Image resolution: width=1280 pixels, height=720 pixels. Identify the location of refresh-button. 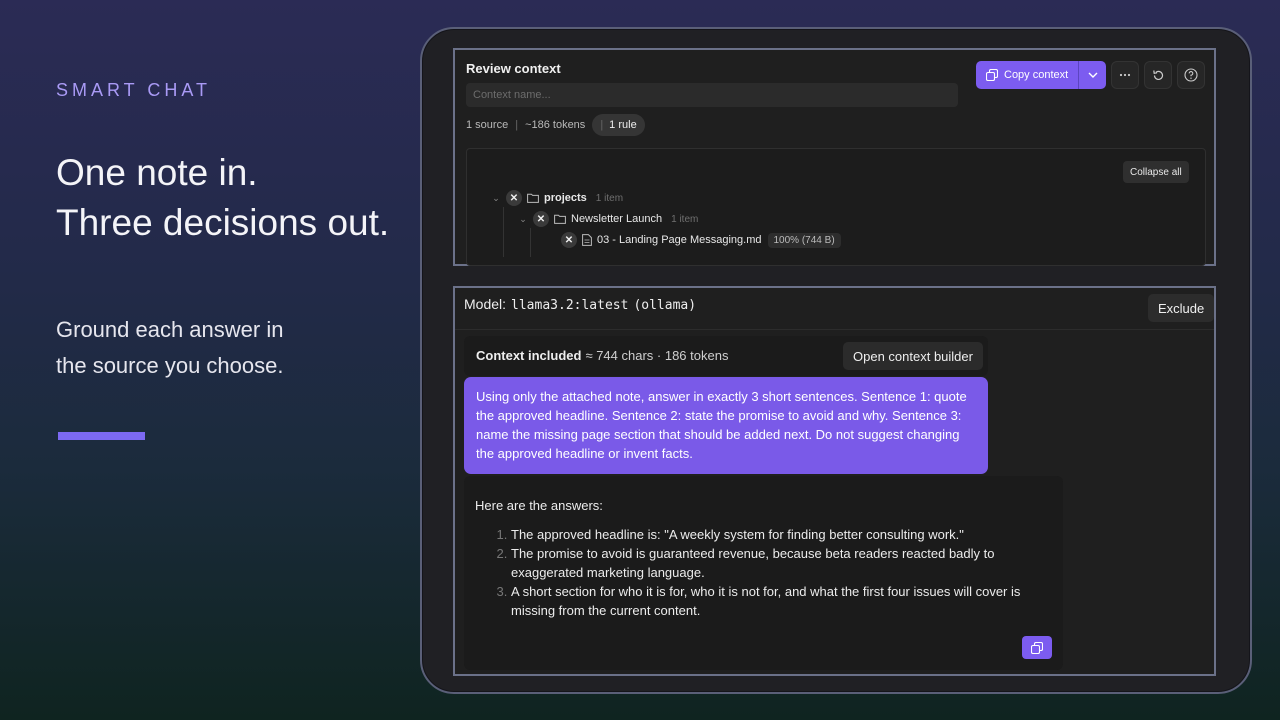
(1158, 75).